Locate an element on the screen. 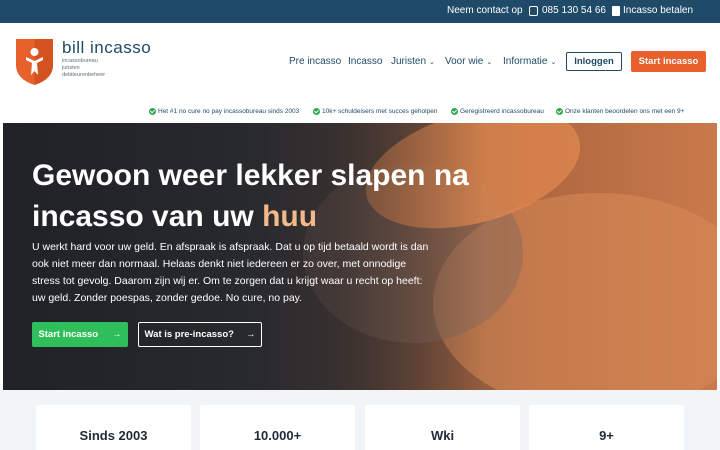 The height and width of the screenshot is (450, 720). stat-value: 10.000+ is located at coordinates (277, 435).